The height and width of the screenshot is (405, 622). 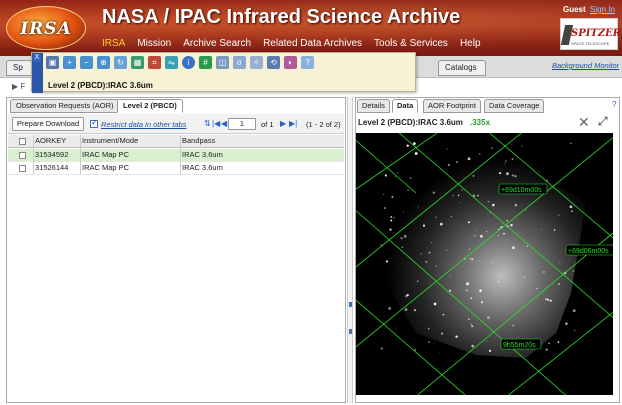 What do you see at coordinates (103, 62) in the screenshot?
I see `zoom-fit-icon: ⊕` at bounding box center [103, 62].